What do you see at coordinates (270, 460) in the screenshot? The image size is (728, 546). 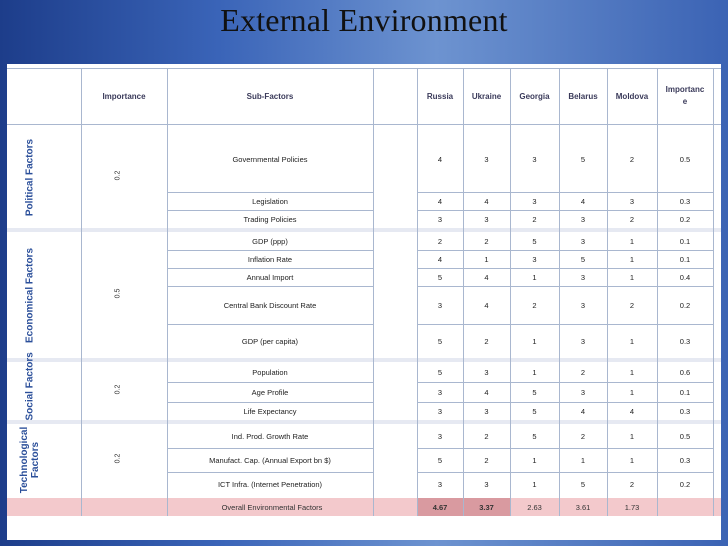 I see `subfactor-label: Manufact. Cap. (Annual Export bn $)` at bounding box center [270, 460].